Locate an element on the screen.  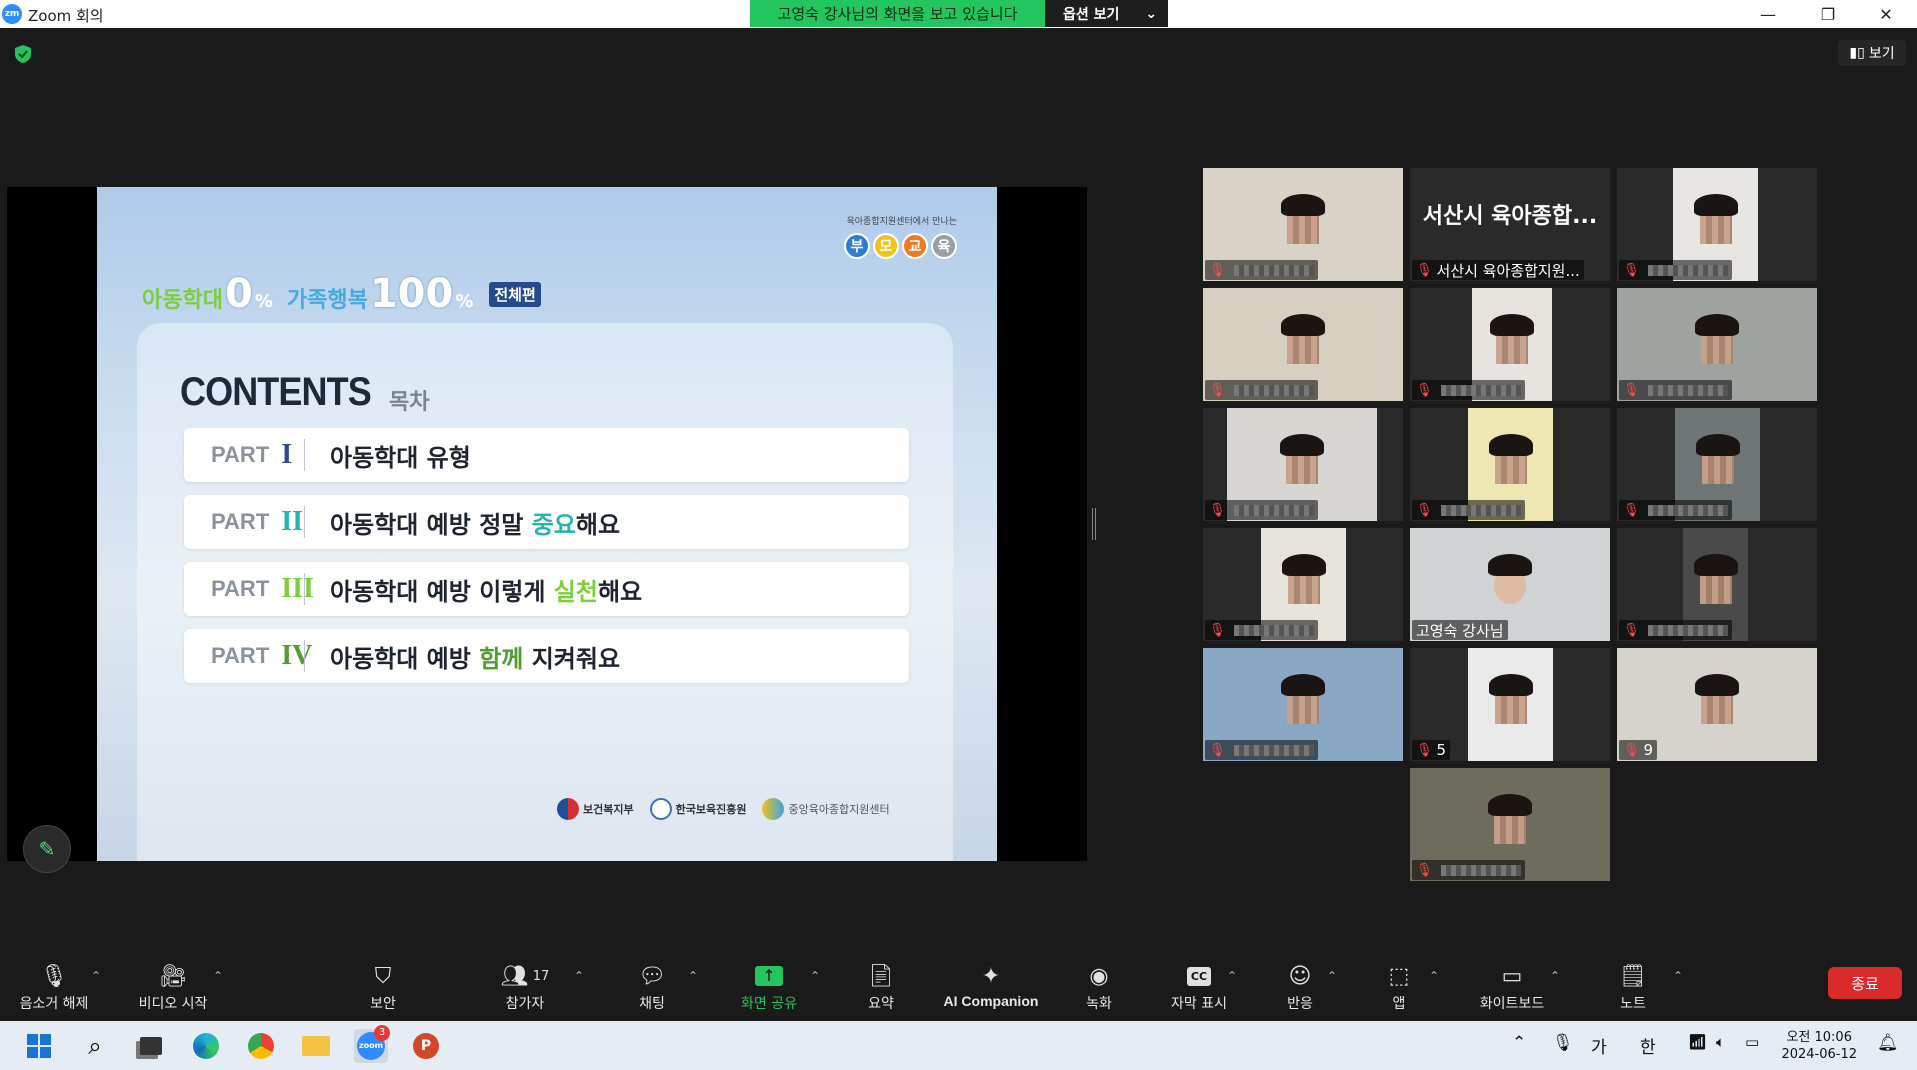
microphone-tray-icon: 🎙︎ is located at coordinates (1563, 1043).